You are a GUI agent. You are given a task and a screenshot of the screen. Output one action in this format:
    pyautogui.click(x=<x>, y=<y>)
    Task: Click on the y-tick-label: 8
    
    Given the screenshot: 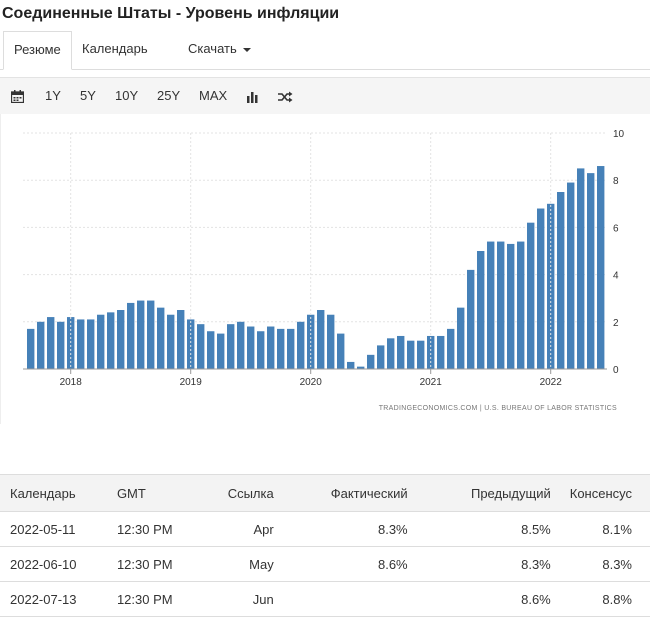 What is the action you would take?
    pyautogui.click(x=616, y=181)
    